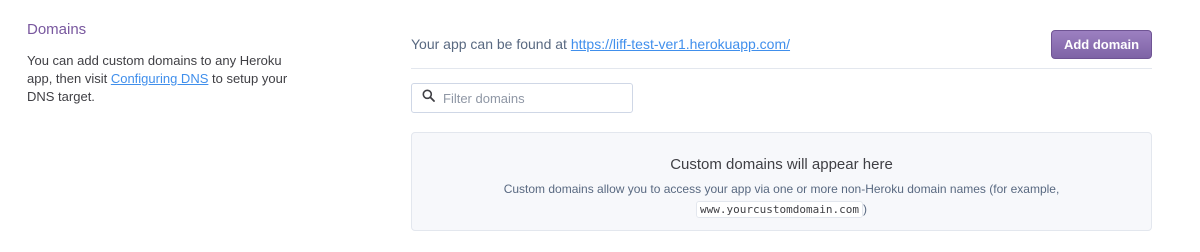 The height and width of the screenshot is (252, 1200). I want to click on configuring-dns-link: Configuring DNS, so click(160, 78).